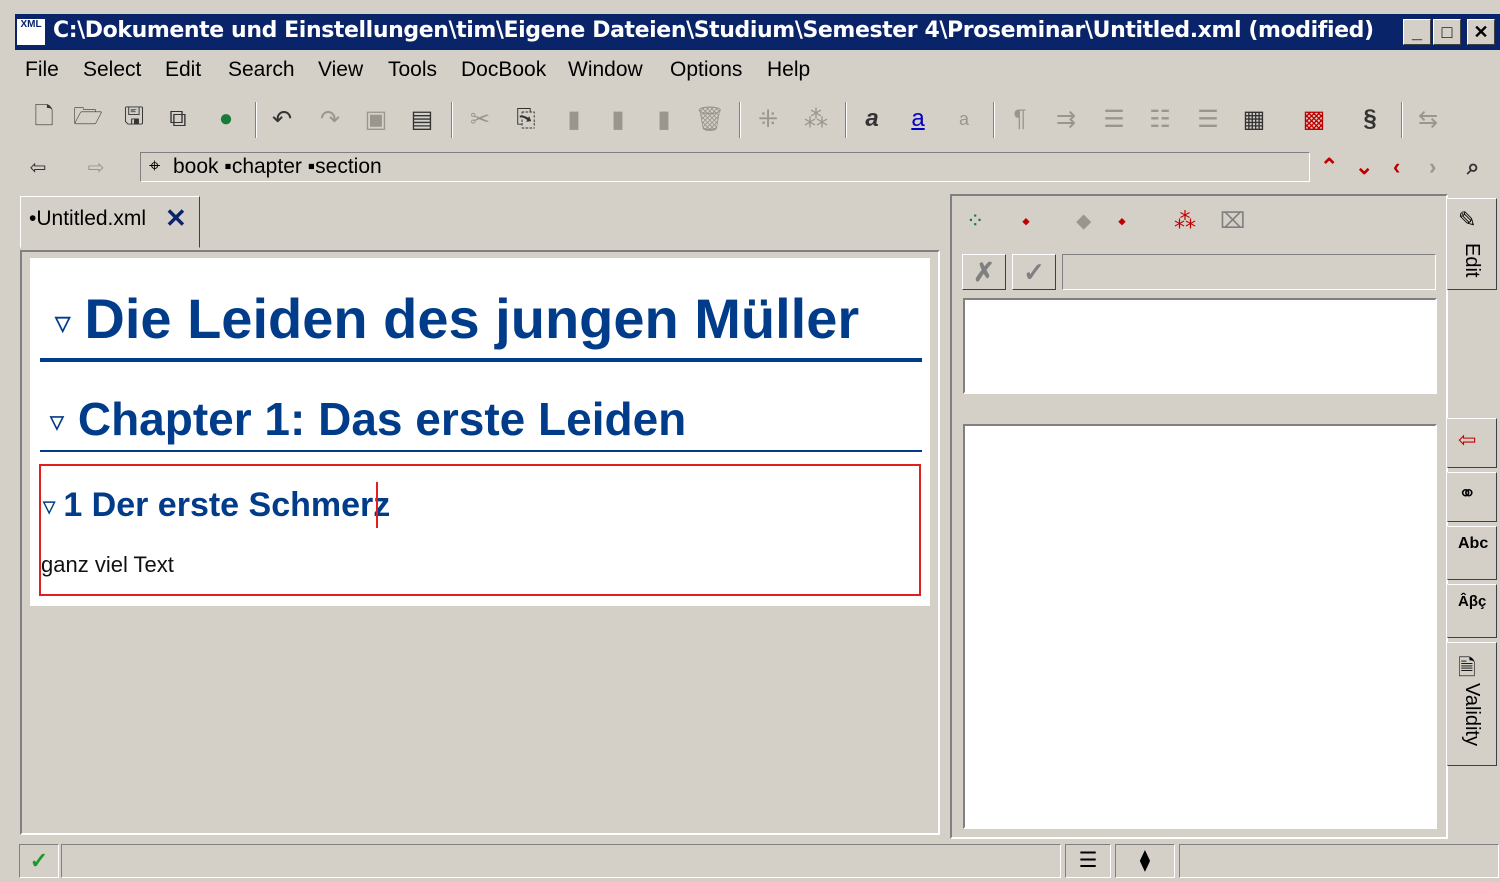  I want to click on app-icon: XML, so click(31, 32).